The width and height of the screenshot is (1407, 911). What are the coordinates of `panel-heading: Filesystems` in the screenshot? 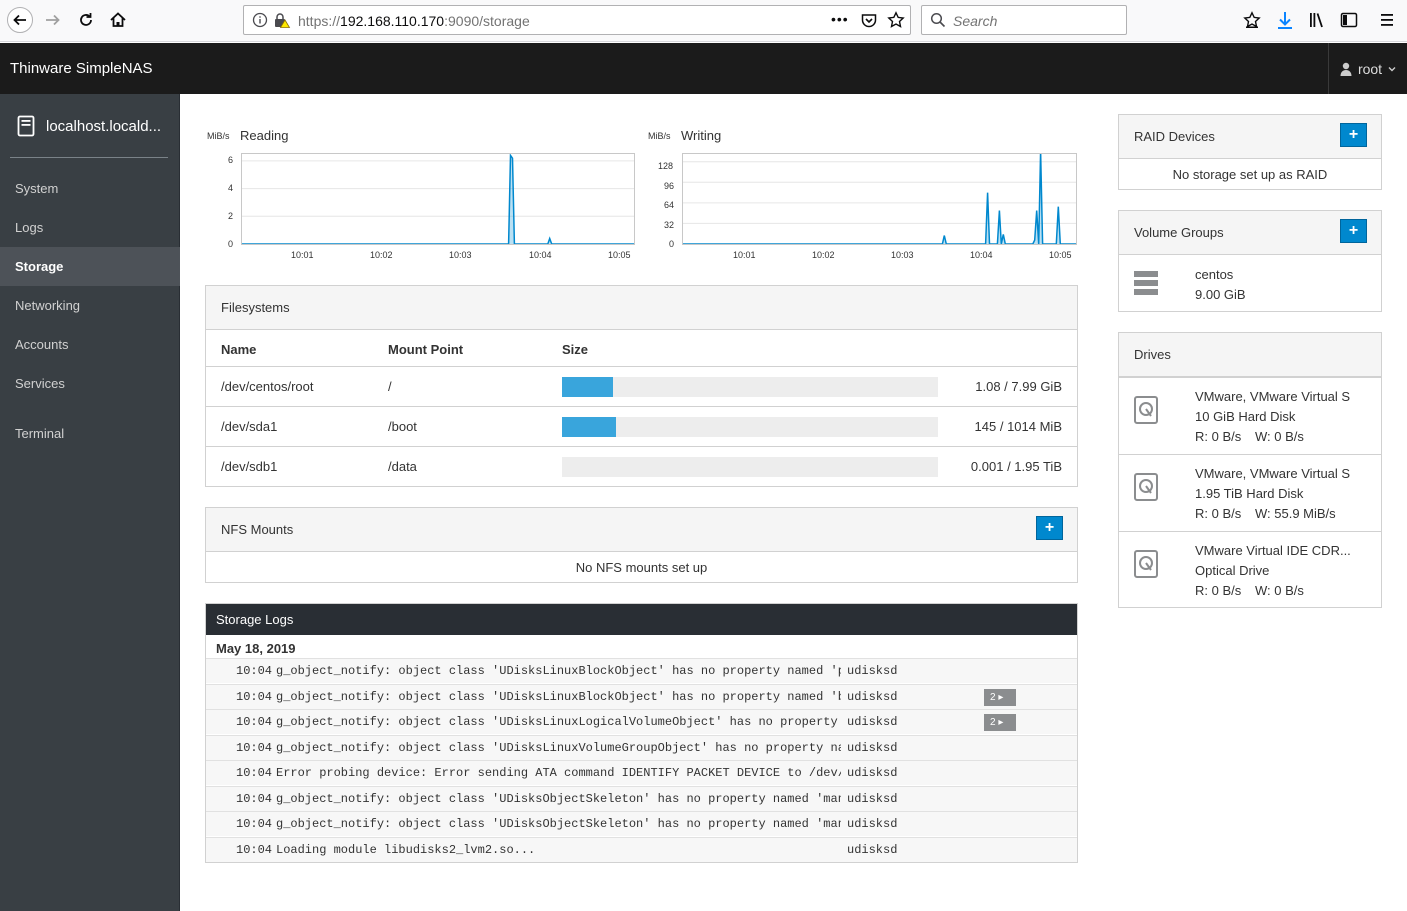 It's located at (641, 308).